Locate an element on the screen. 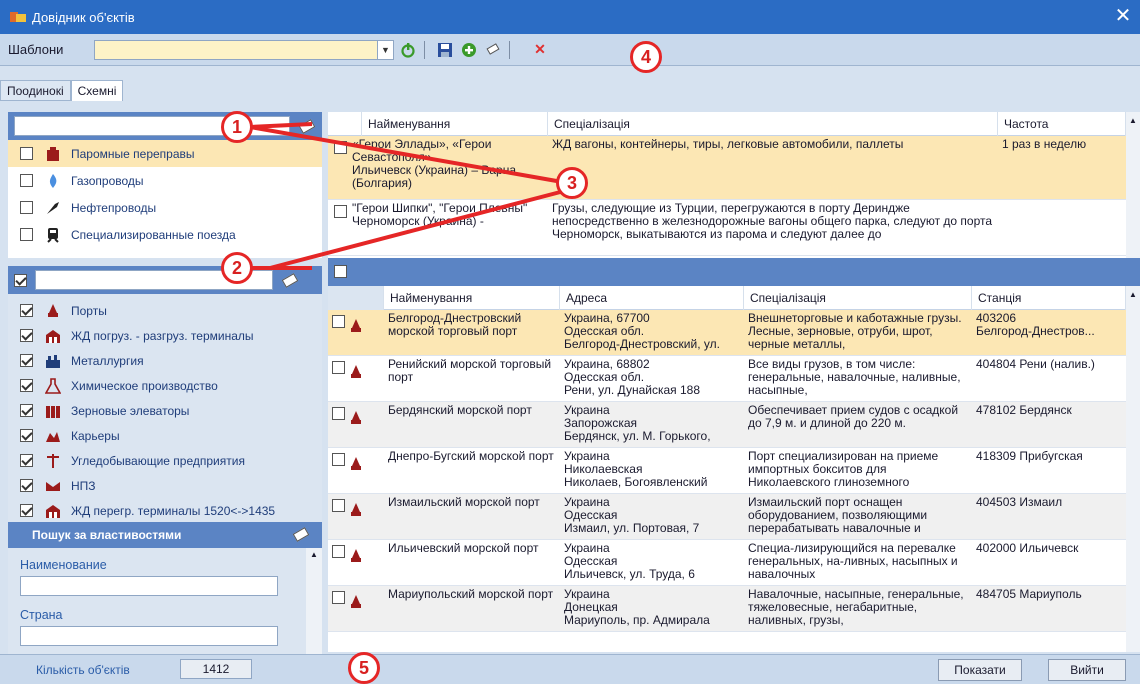 Image resolution: width=1140 pixels, height=684 pixels. callout-4: 4 is located at coordinates (646, 57).